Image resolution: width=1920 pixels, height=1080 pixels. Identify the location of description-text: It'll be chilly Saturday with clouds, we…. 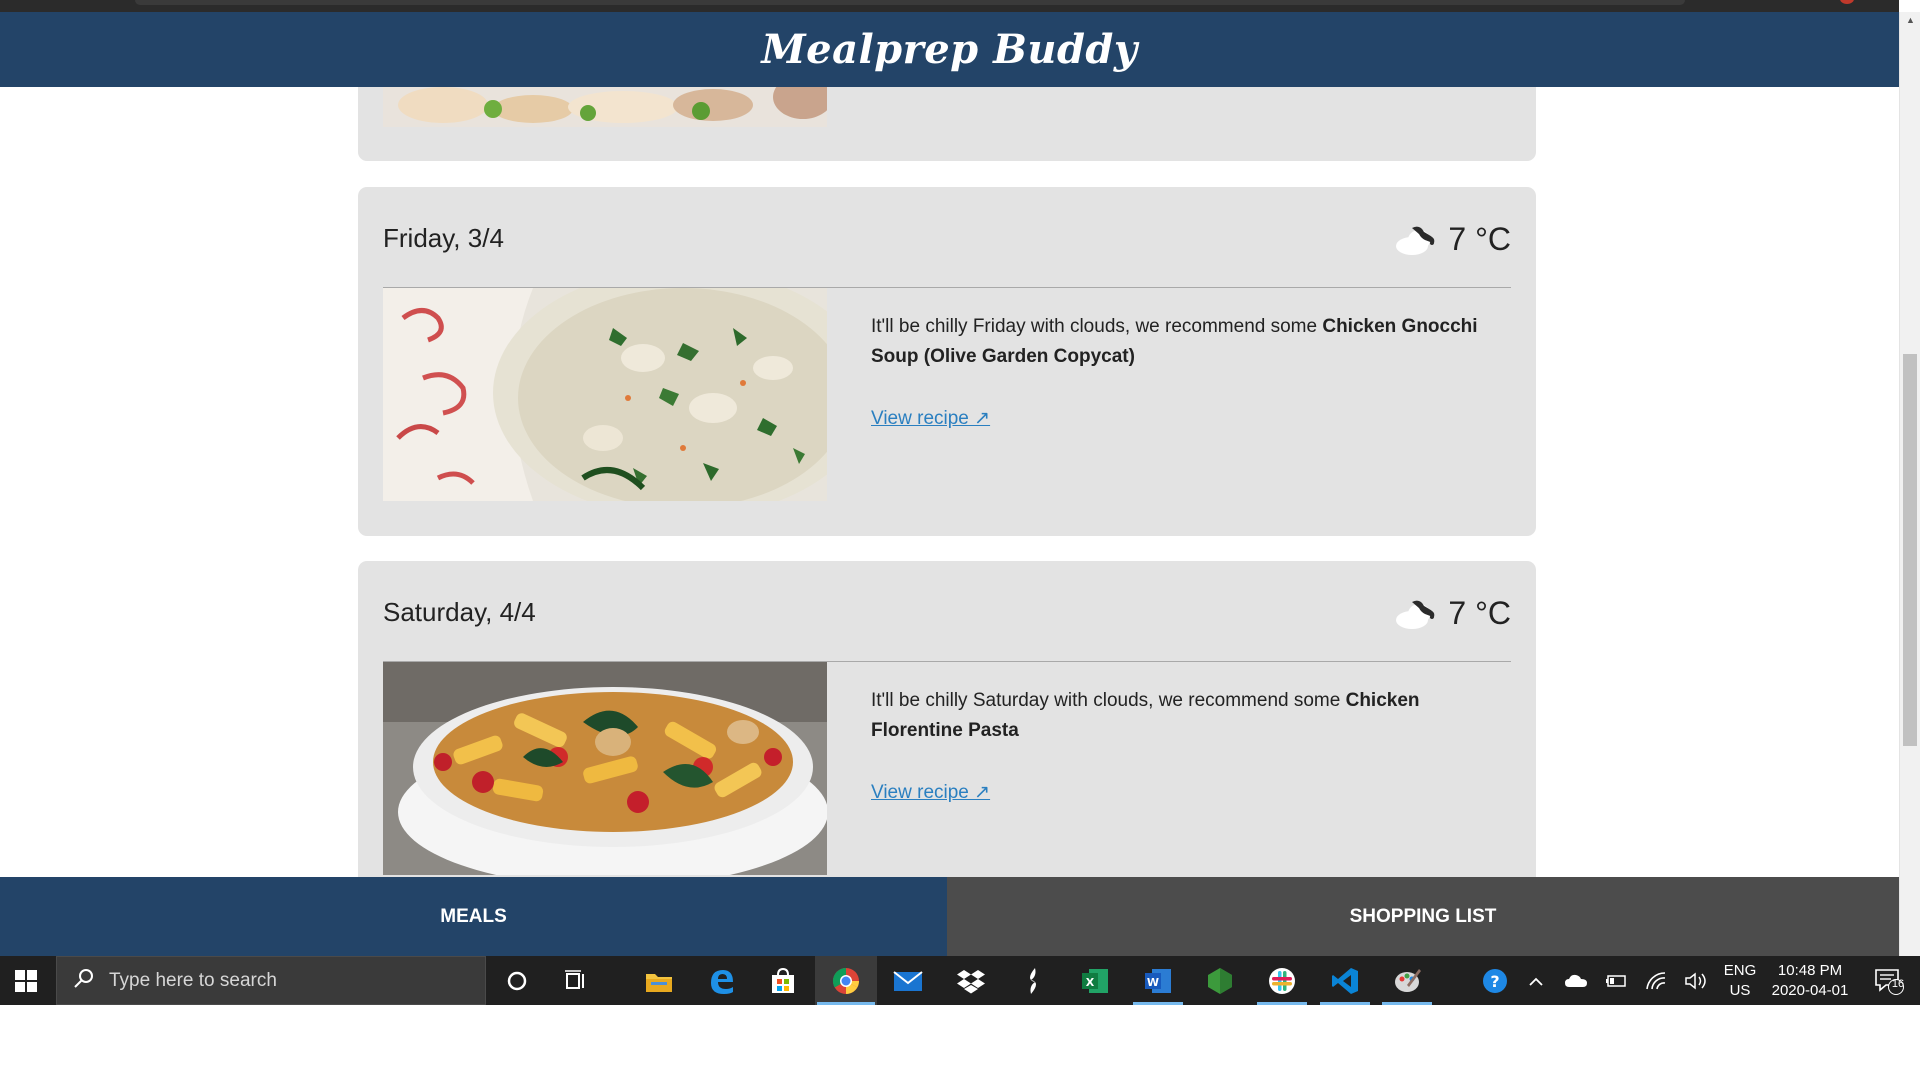
(1108, 700).